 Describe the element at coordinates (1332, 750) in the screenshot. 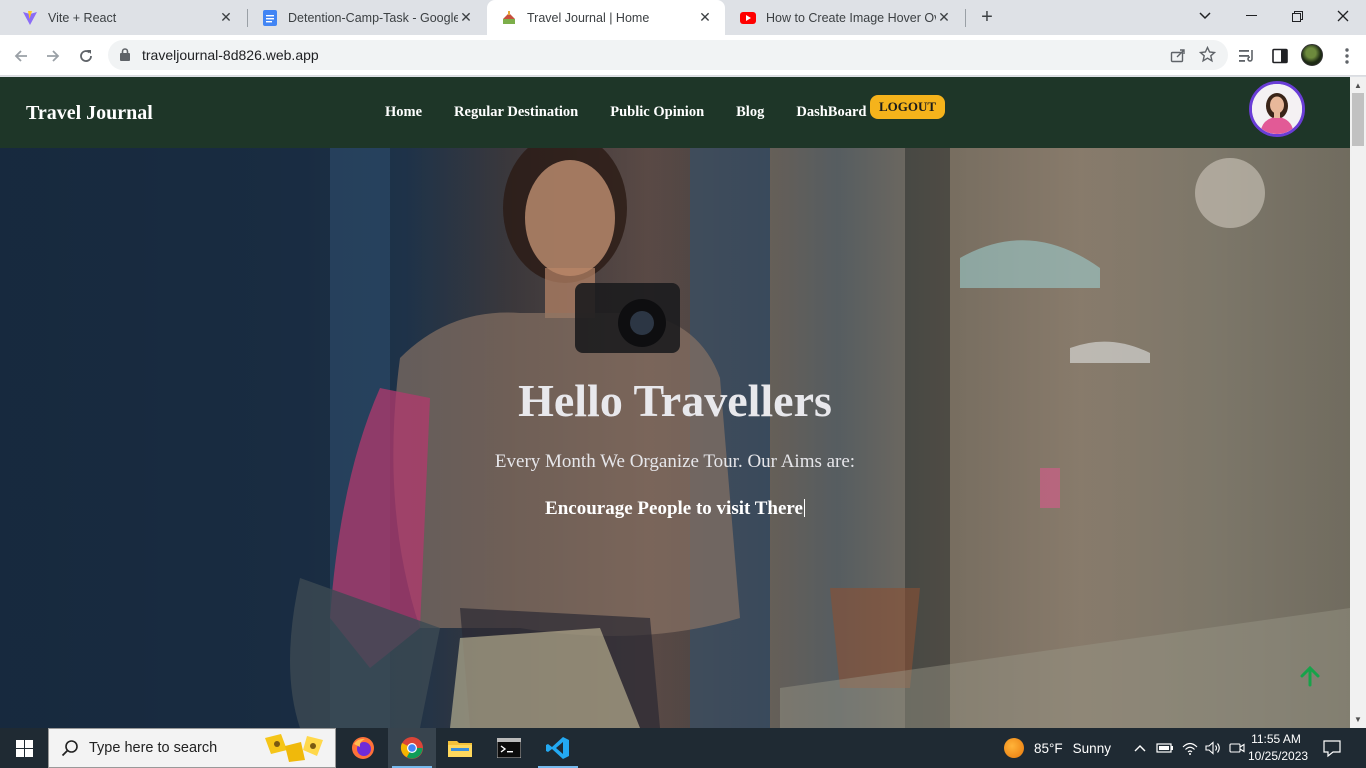

I see `notifications-icon` at that location.